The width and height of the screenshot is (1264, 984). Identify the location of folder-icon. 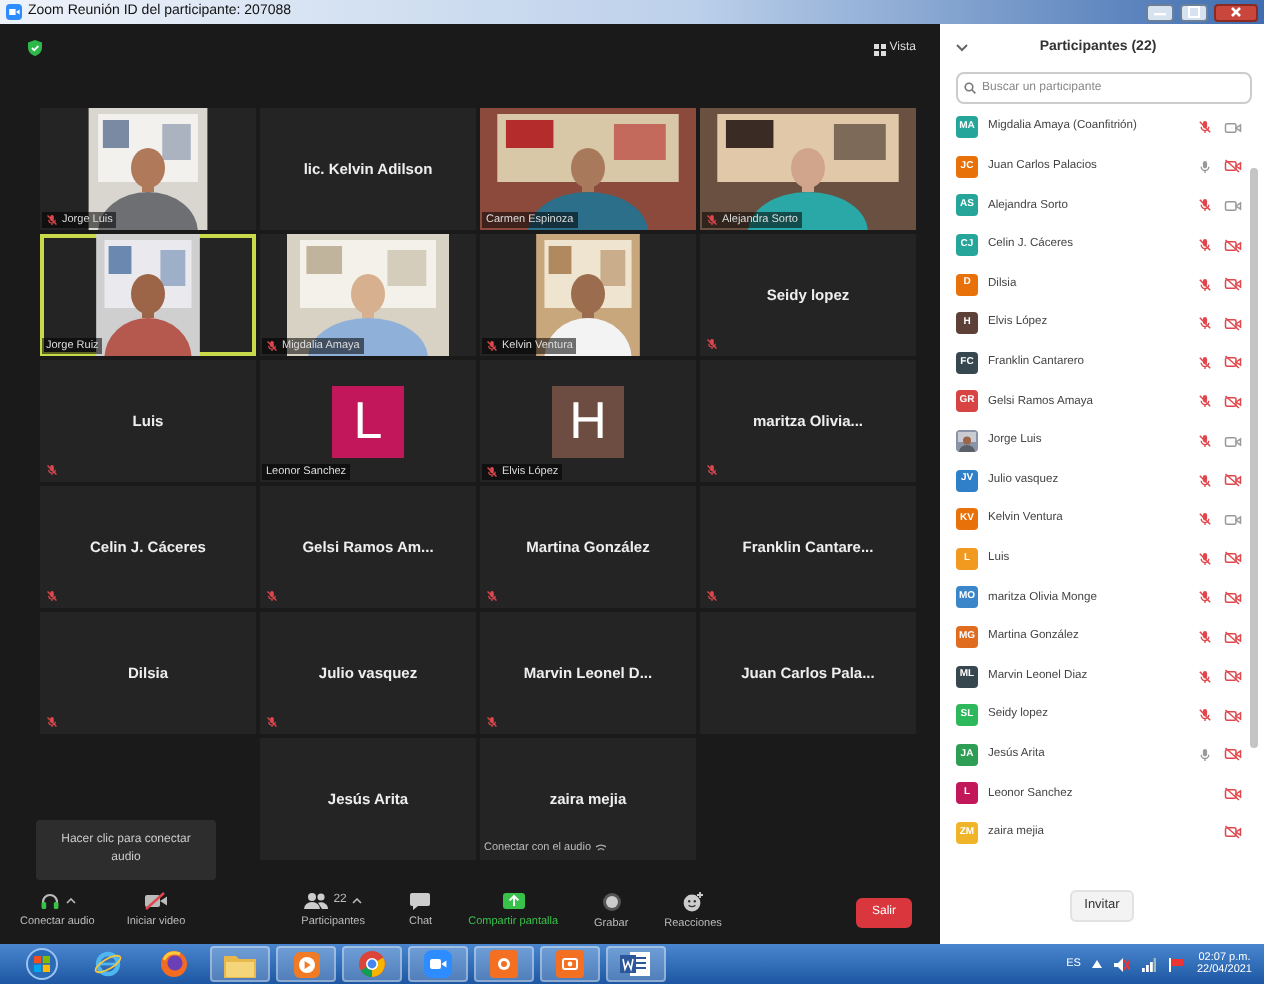
(240, 964).